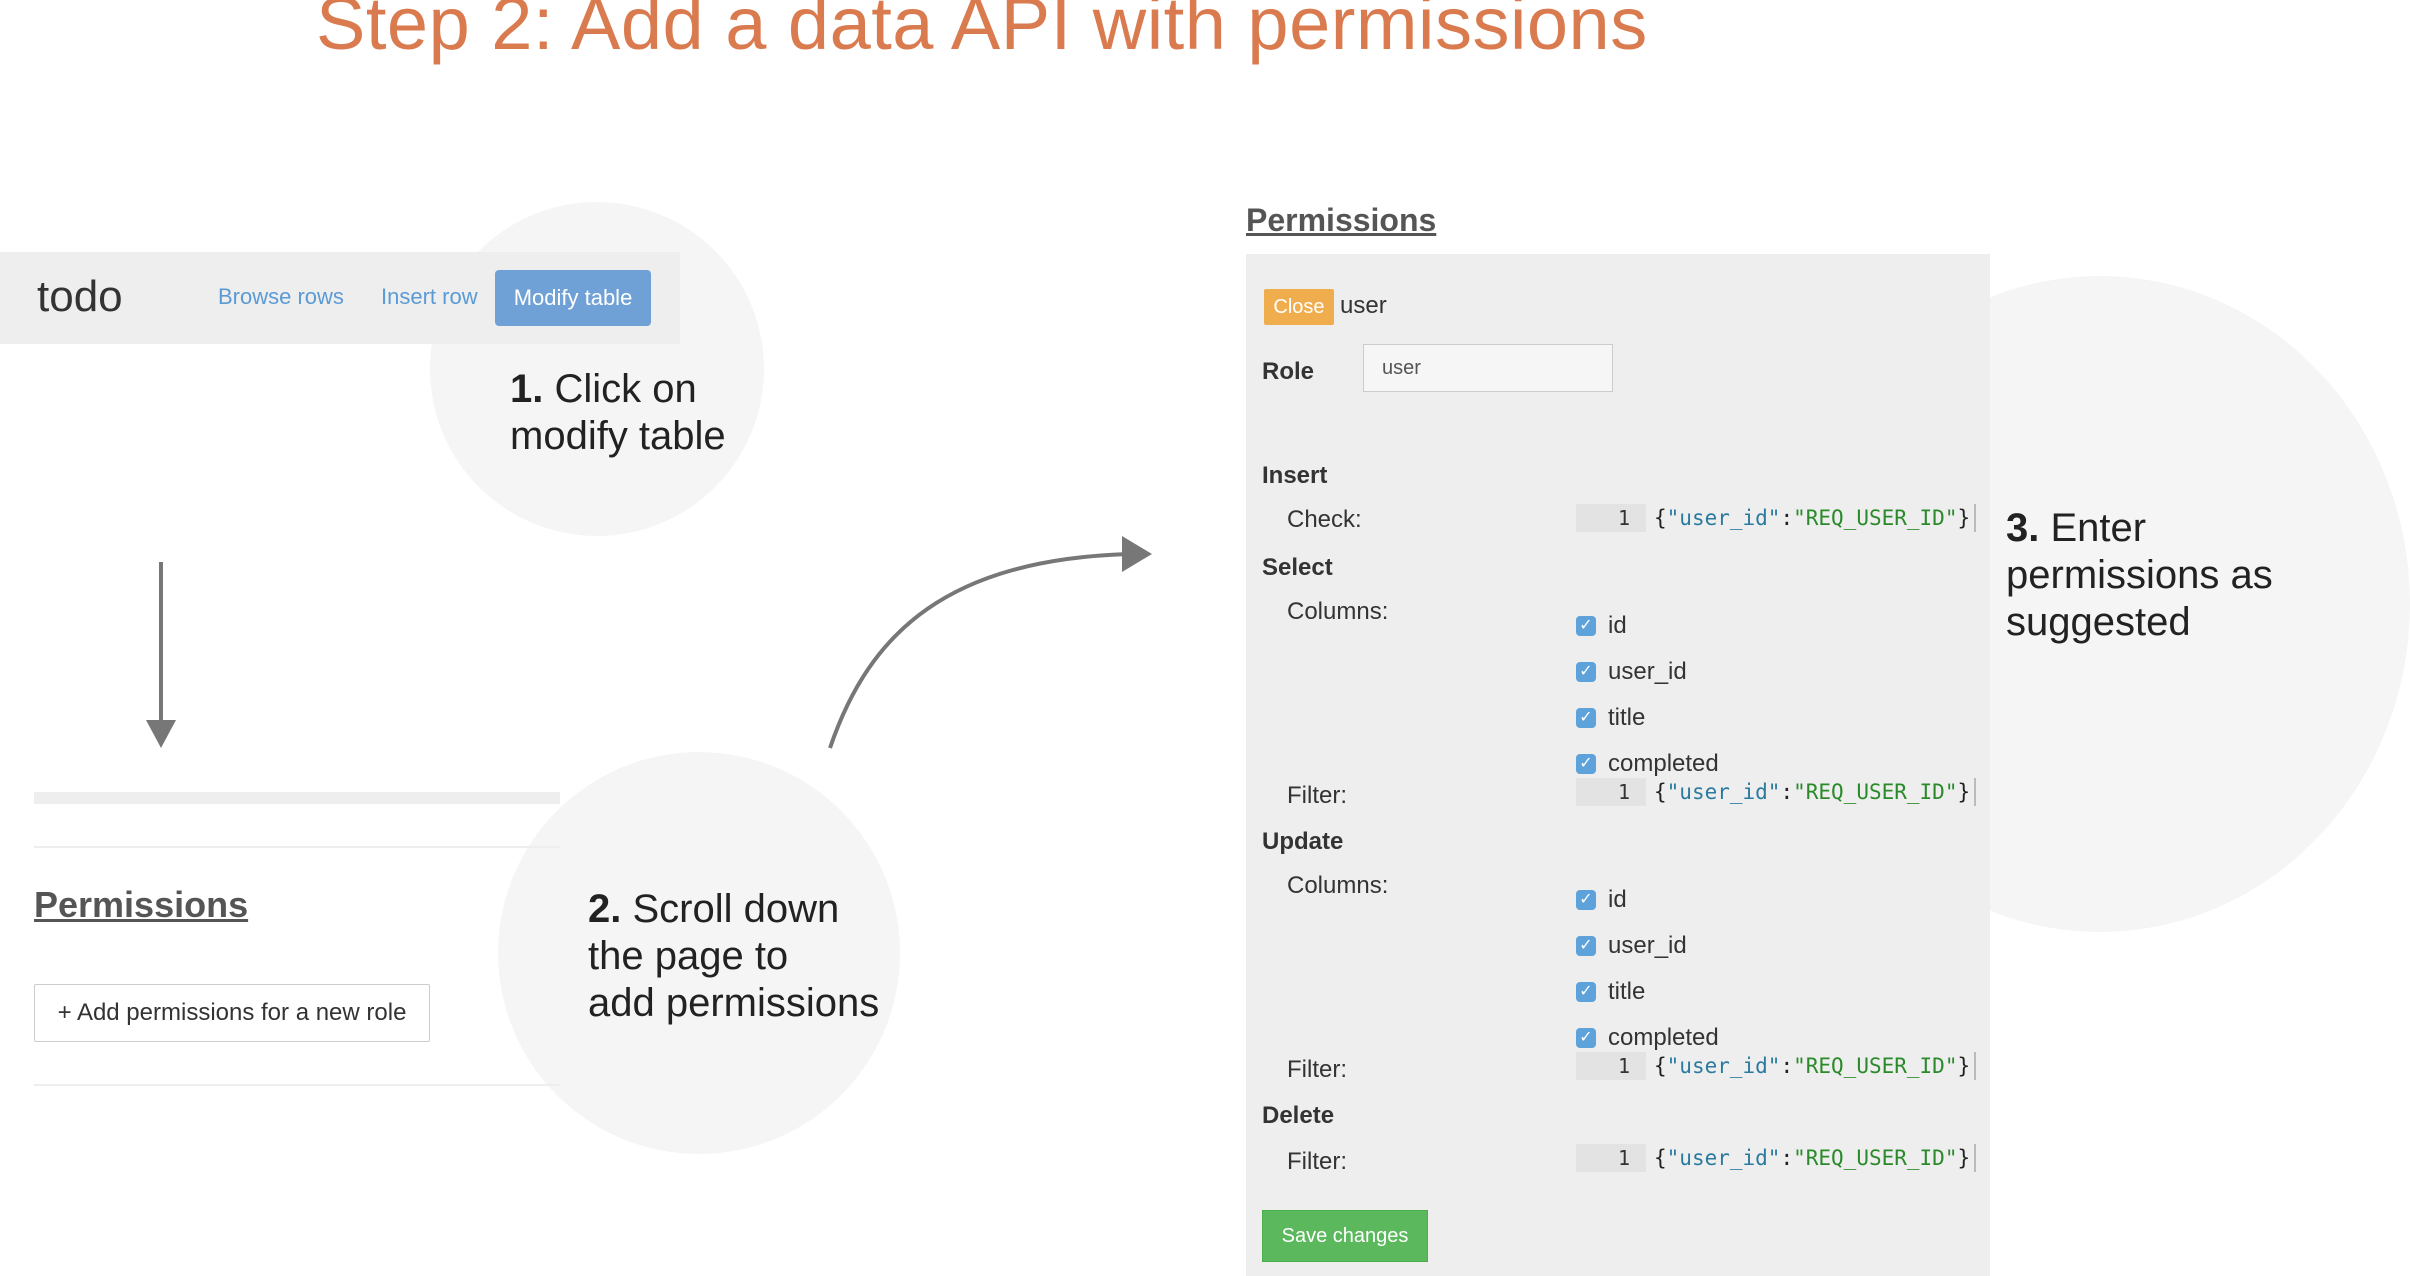  What do you see at coordinates (1338, 885) in the screenshot?
I see `update-columns-label: Columns:` at bounding box center [1338, 885].